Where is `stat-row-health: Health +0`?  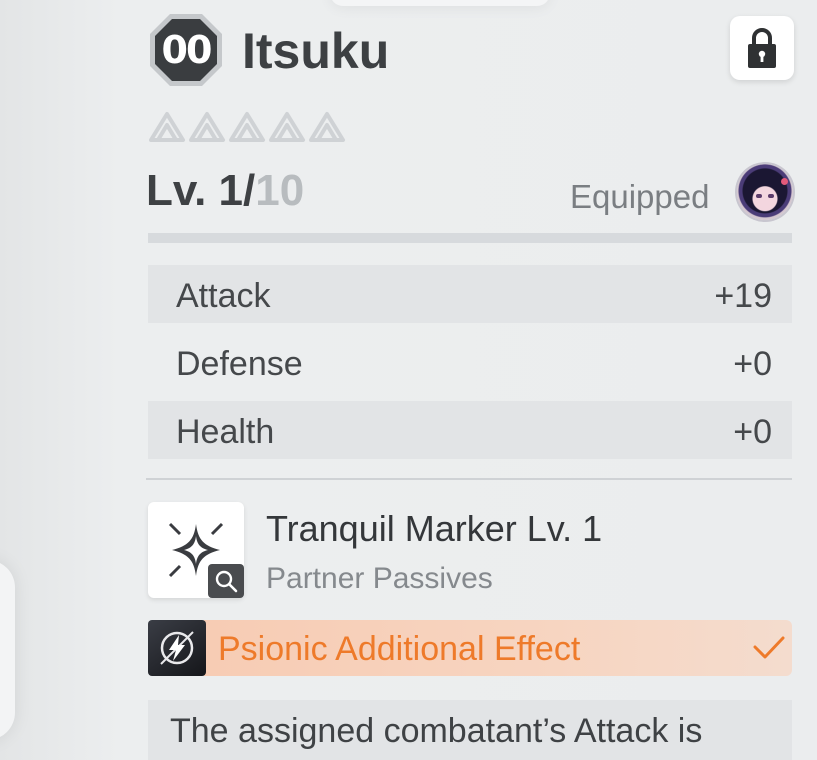
stat-row-health: Health +0 is located at coordinates (470, 430).